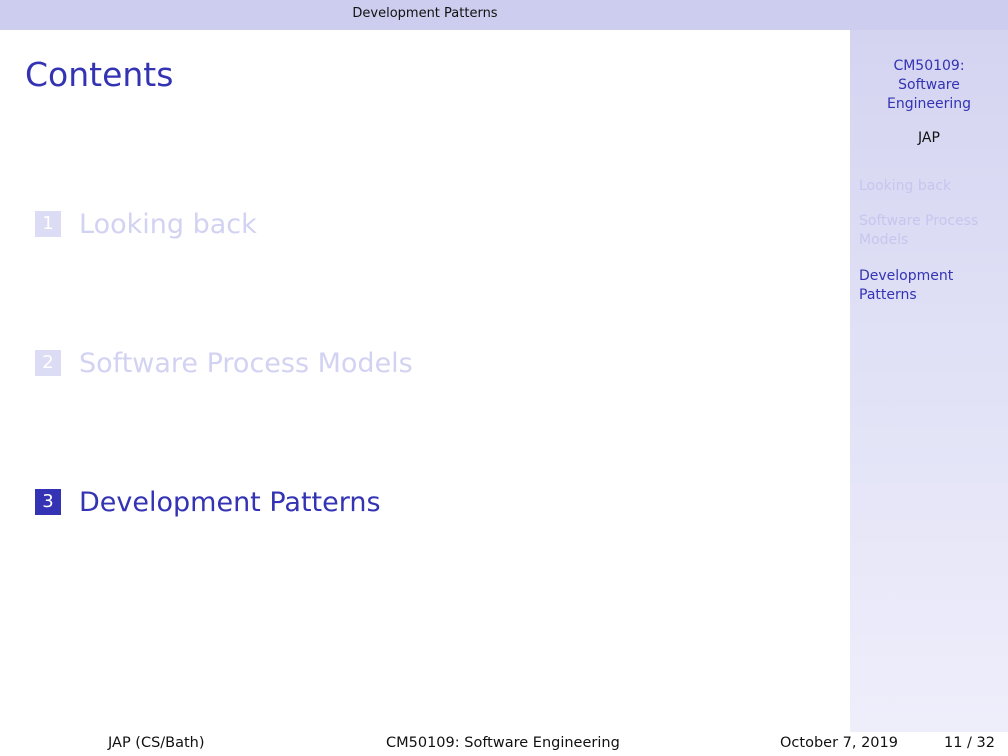 This screenshot has height=756, width=1008. Describe the element at coordinates (246, 363) in the screenshot. I see `toc-item-label: Software Process Models` at that location.